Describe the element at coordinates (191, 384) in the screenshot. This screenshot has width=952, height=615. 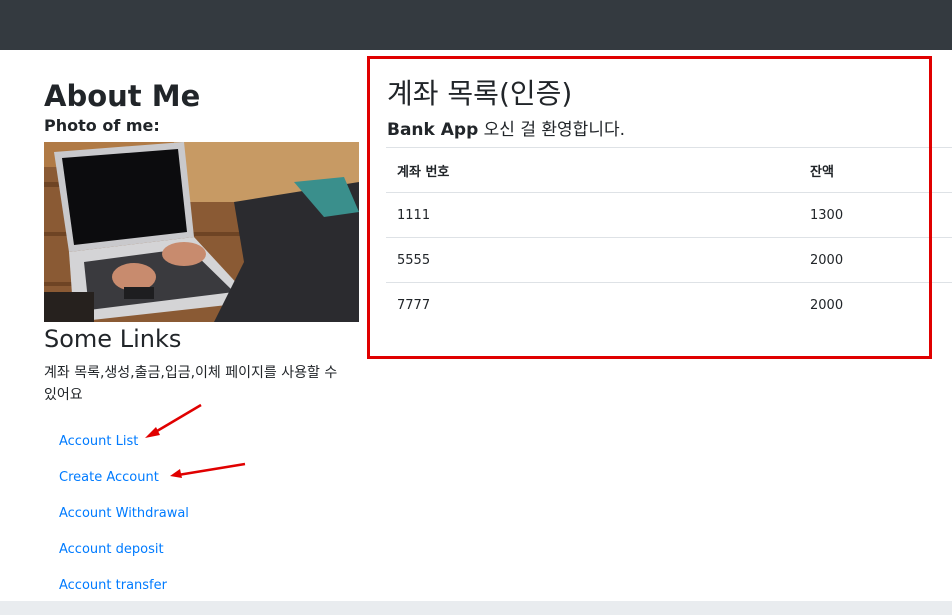
I see `links-description: 계좌 목록,생성,출금,입금,이체 페이지를 사용할 수 있어요` at that location.